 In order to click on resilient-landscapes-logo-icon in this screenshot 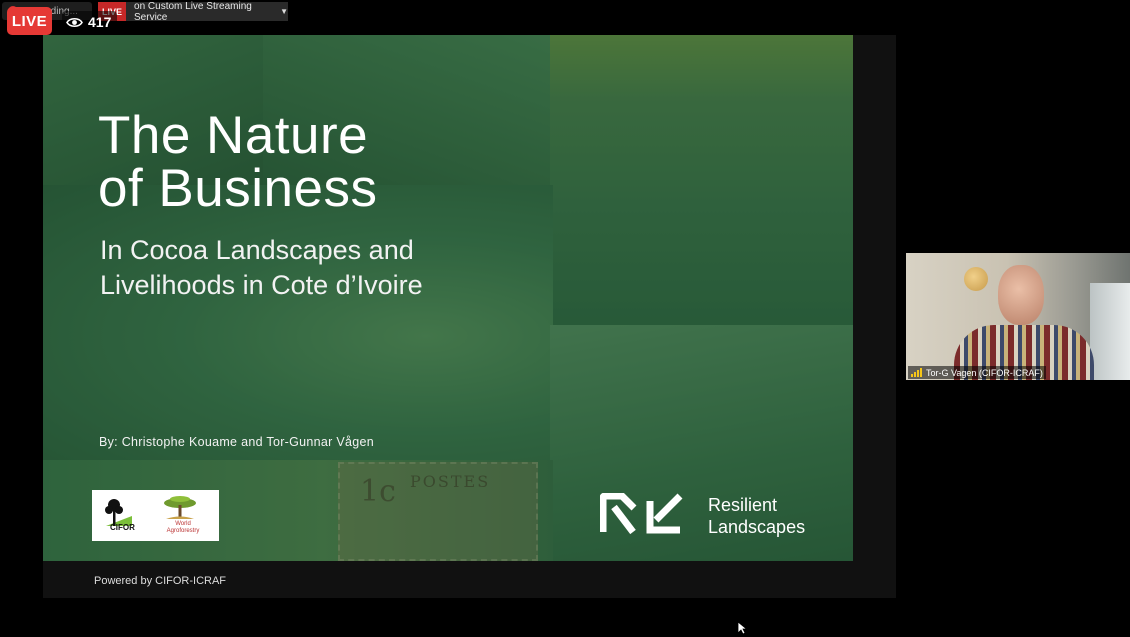, I will do `click(641, 514)`.